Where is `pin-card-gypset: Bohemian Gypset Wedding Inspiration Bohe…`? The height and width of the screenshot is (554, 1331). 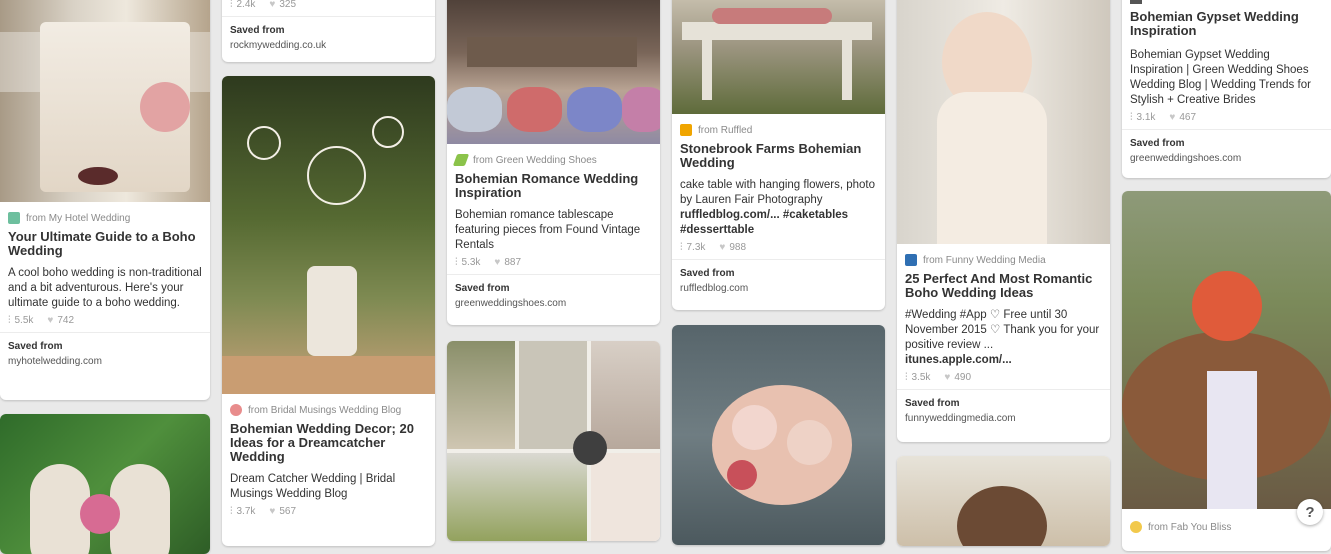 pin-card-gypset: Bohemian Gypset Wedding Inspiration Bohe… is located at coordinates (1226, 89).